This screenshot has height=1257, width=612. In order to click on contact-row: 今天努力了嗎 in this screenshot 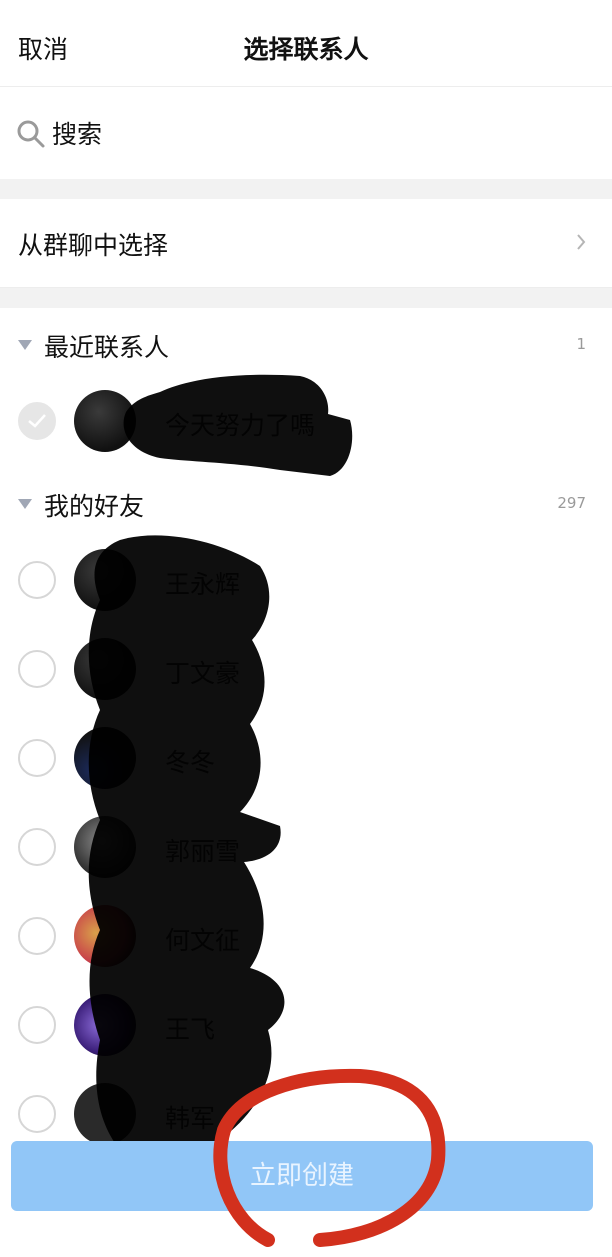, I will do `click(306, 422)`.